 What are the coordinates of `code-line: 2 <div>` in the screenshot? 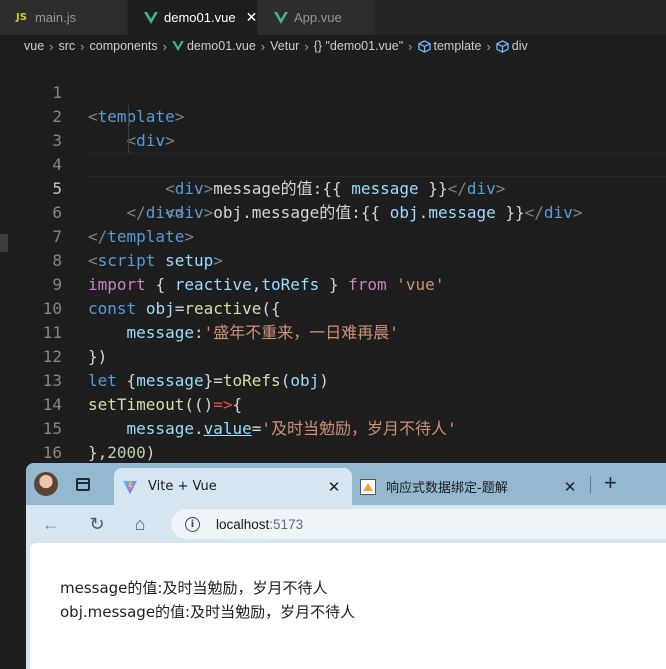 It's located at (333, 115).